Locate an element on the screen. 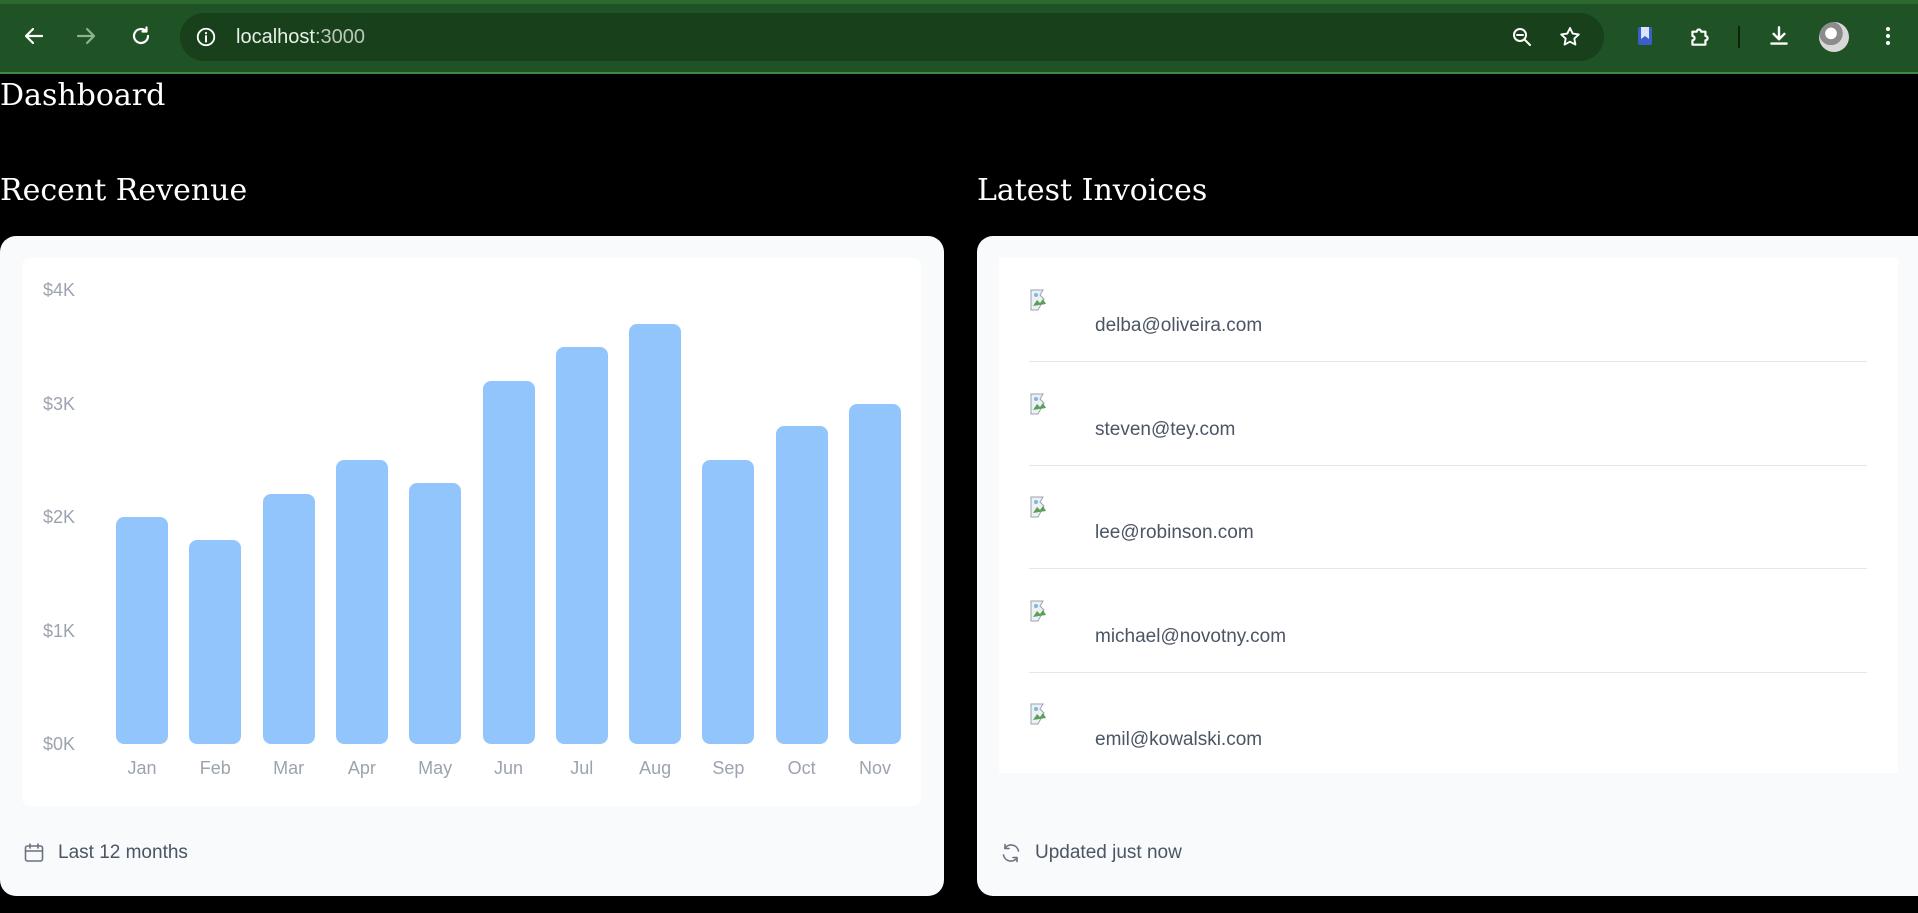 The image size is (1918, 913). bar-feb is located at coordinates (215, 641).